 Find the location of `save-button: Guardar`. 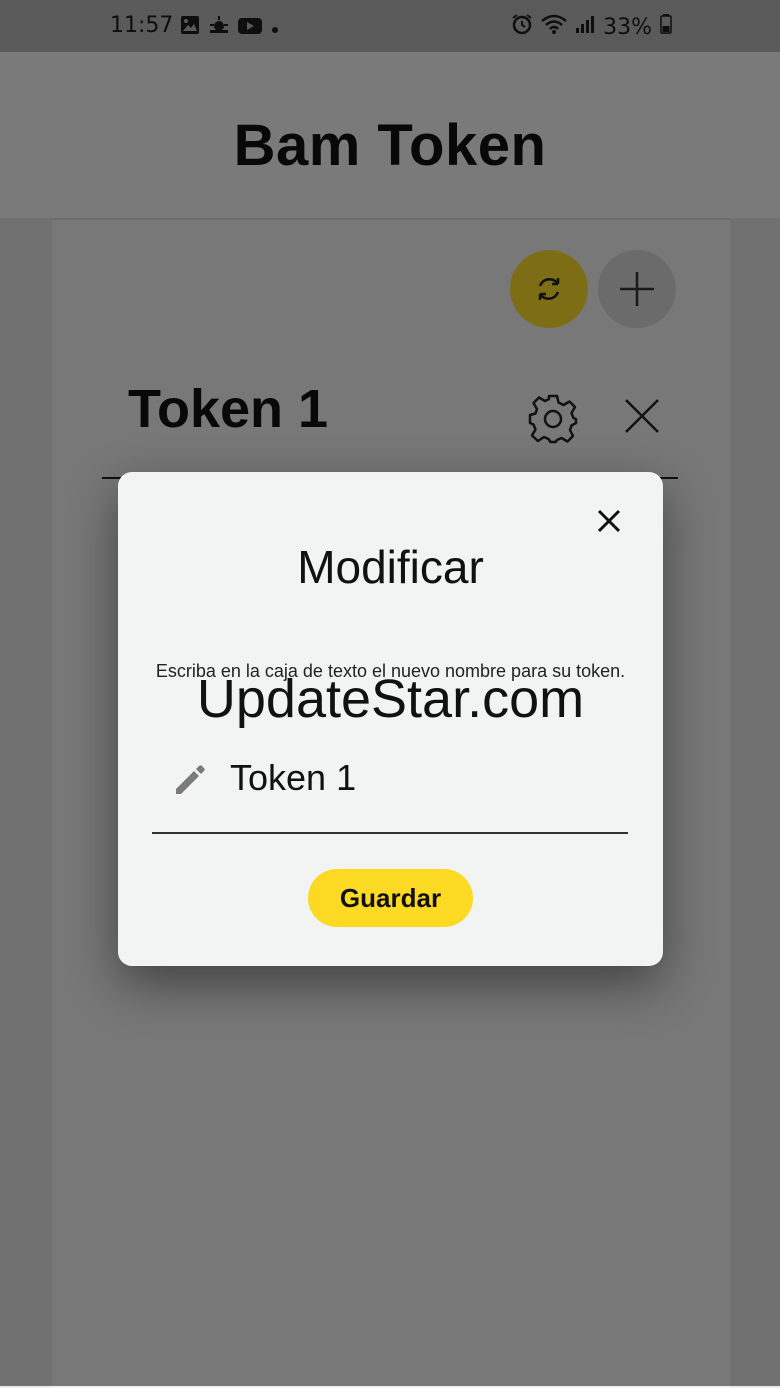

save-button: Guardar is located at coordinates (390, 898).